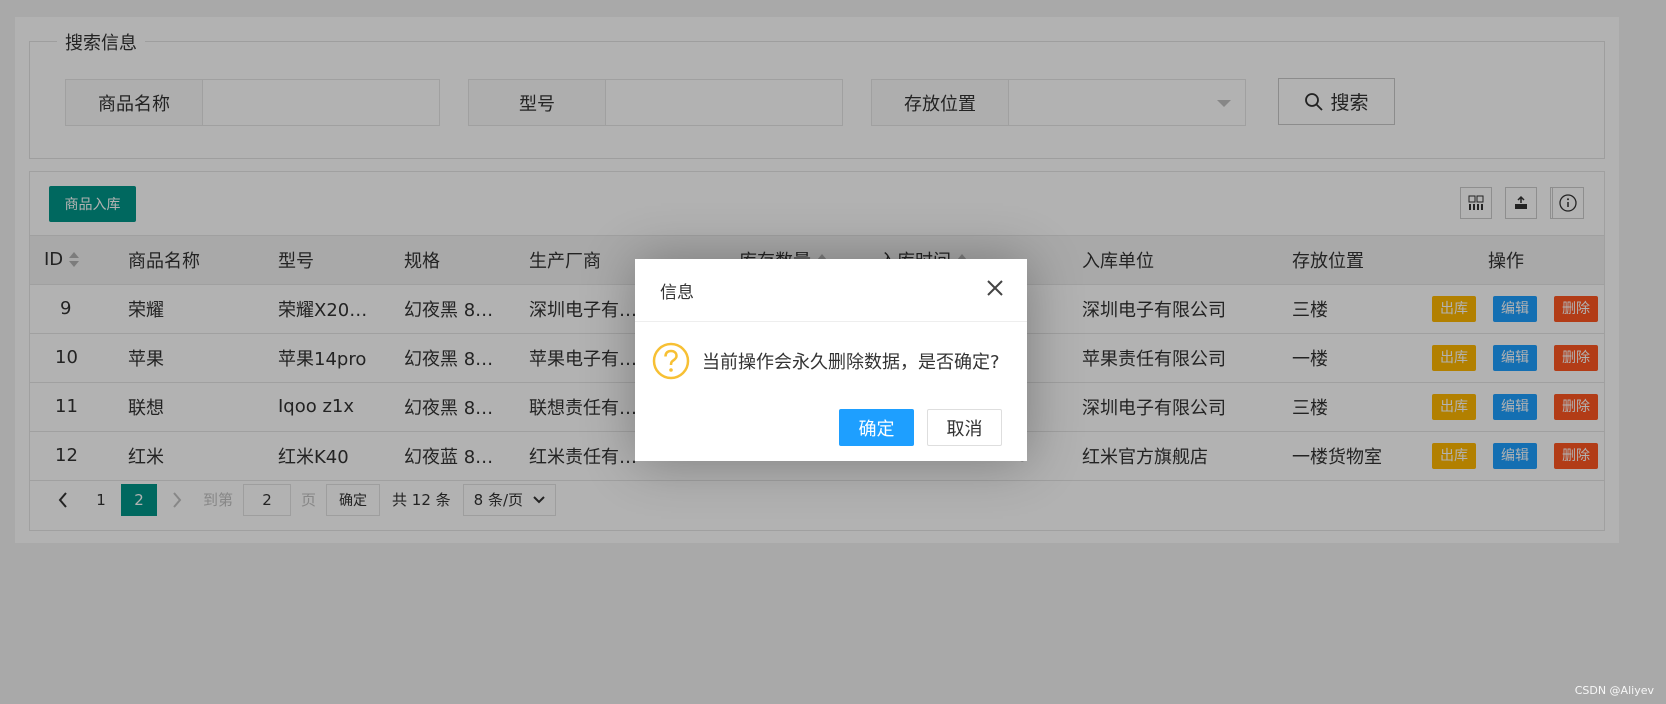 The height and width of the screenshot is (704, 1666). I want to click on confirm-button: 确定, so click(876, 427).